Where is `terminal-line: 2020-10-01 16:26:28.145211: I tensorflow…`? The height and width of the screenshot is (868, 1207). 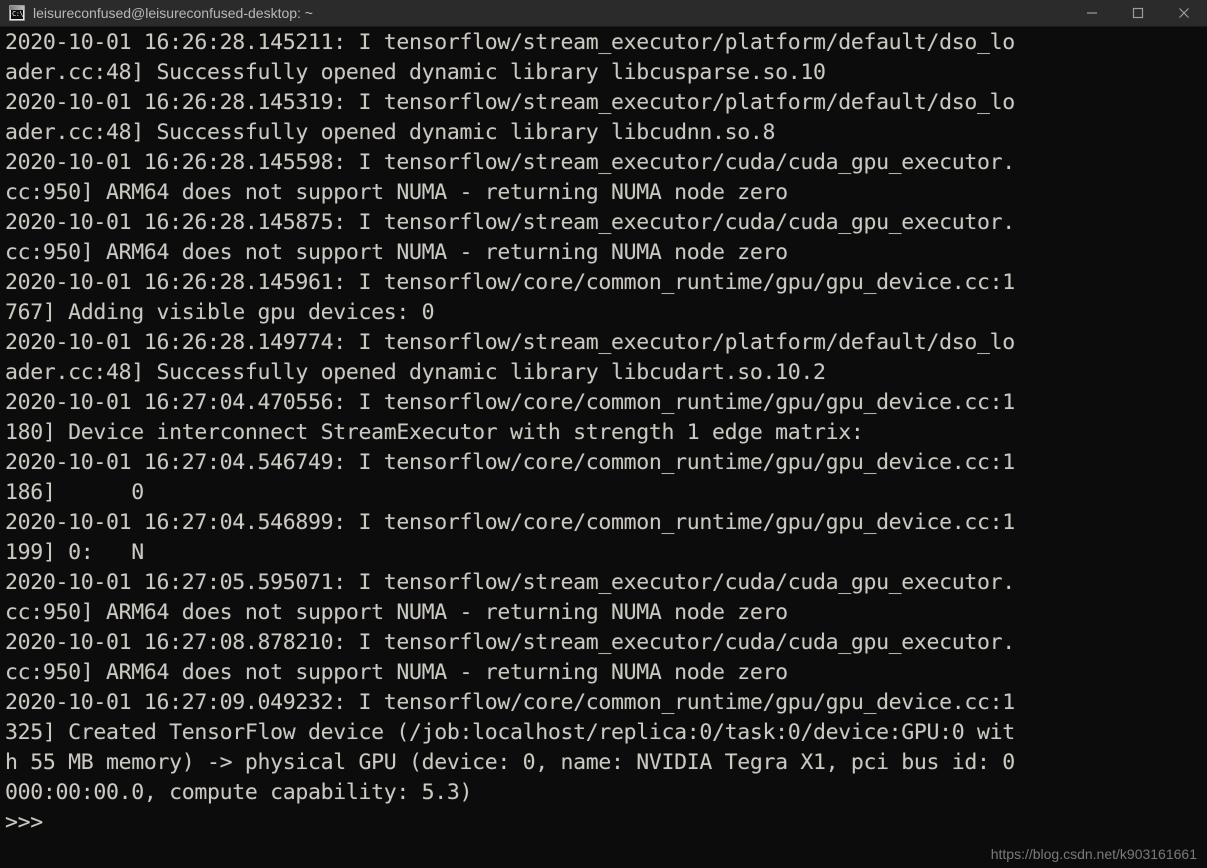 terminal-line: 2020-10-01 16:26:28.145211: I tensorflow… is located at coordinates (510, 42).